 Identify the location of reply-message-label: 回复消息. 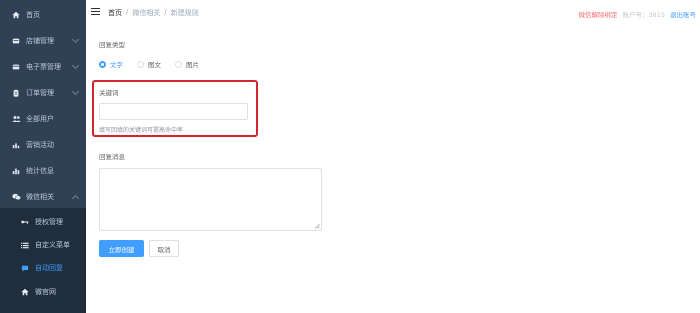
(112, 157).